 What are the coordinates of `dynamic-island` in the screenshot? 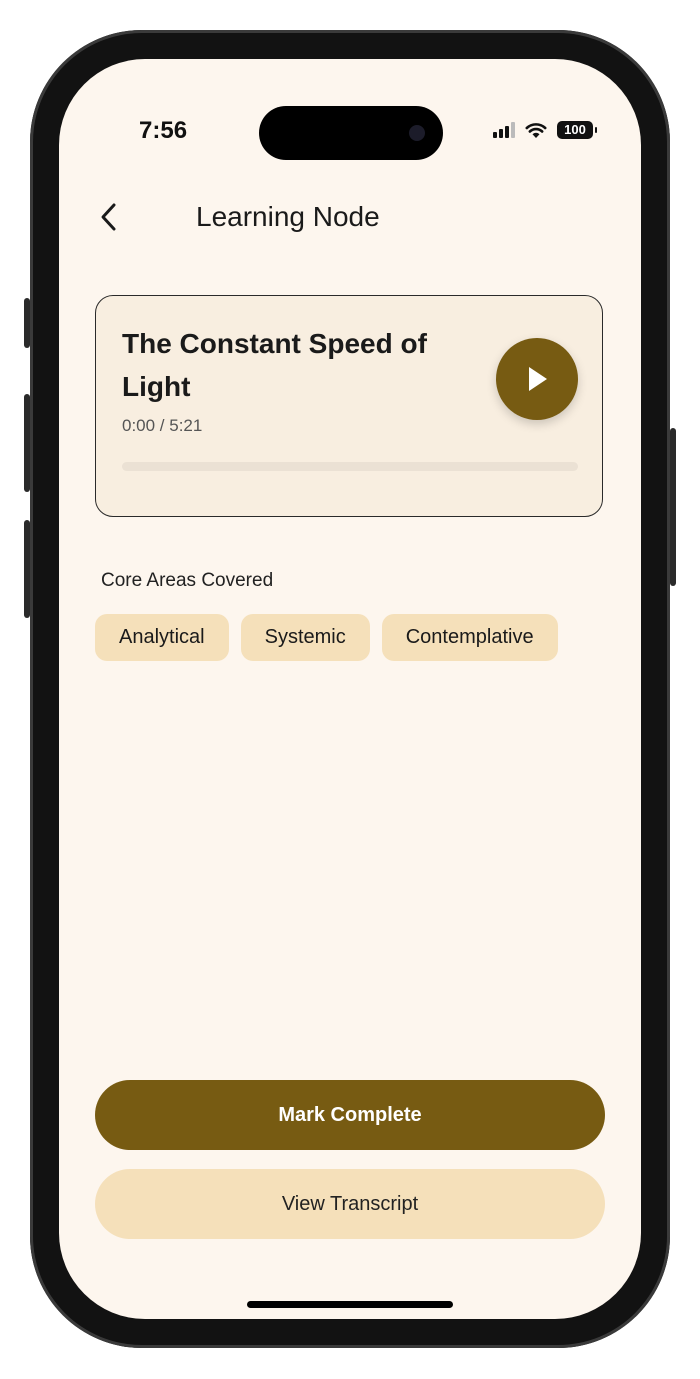 It's located at (351, 133).